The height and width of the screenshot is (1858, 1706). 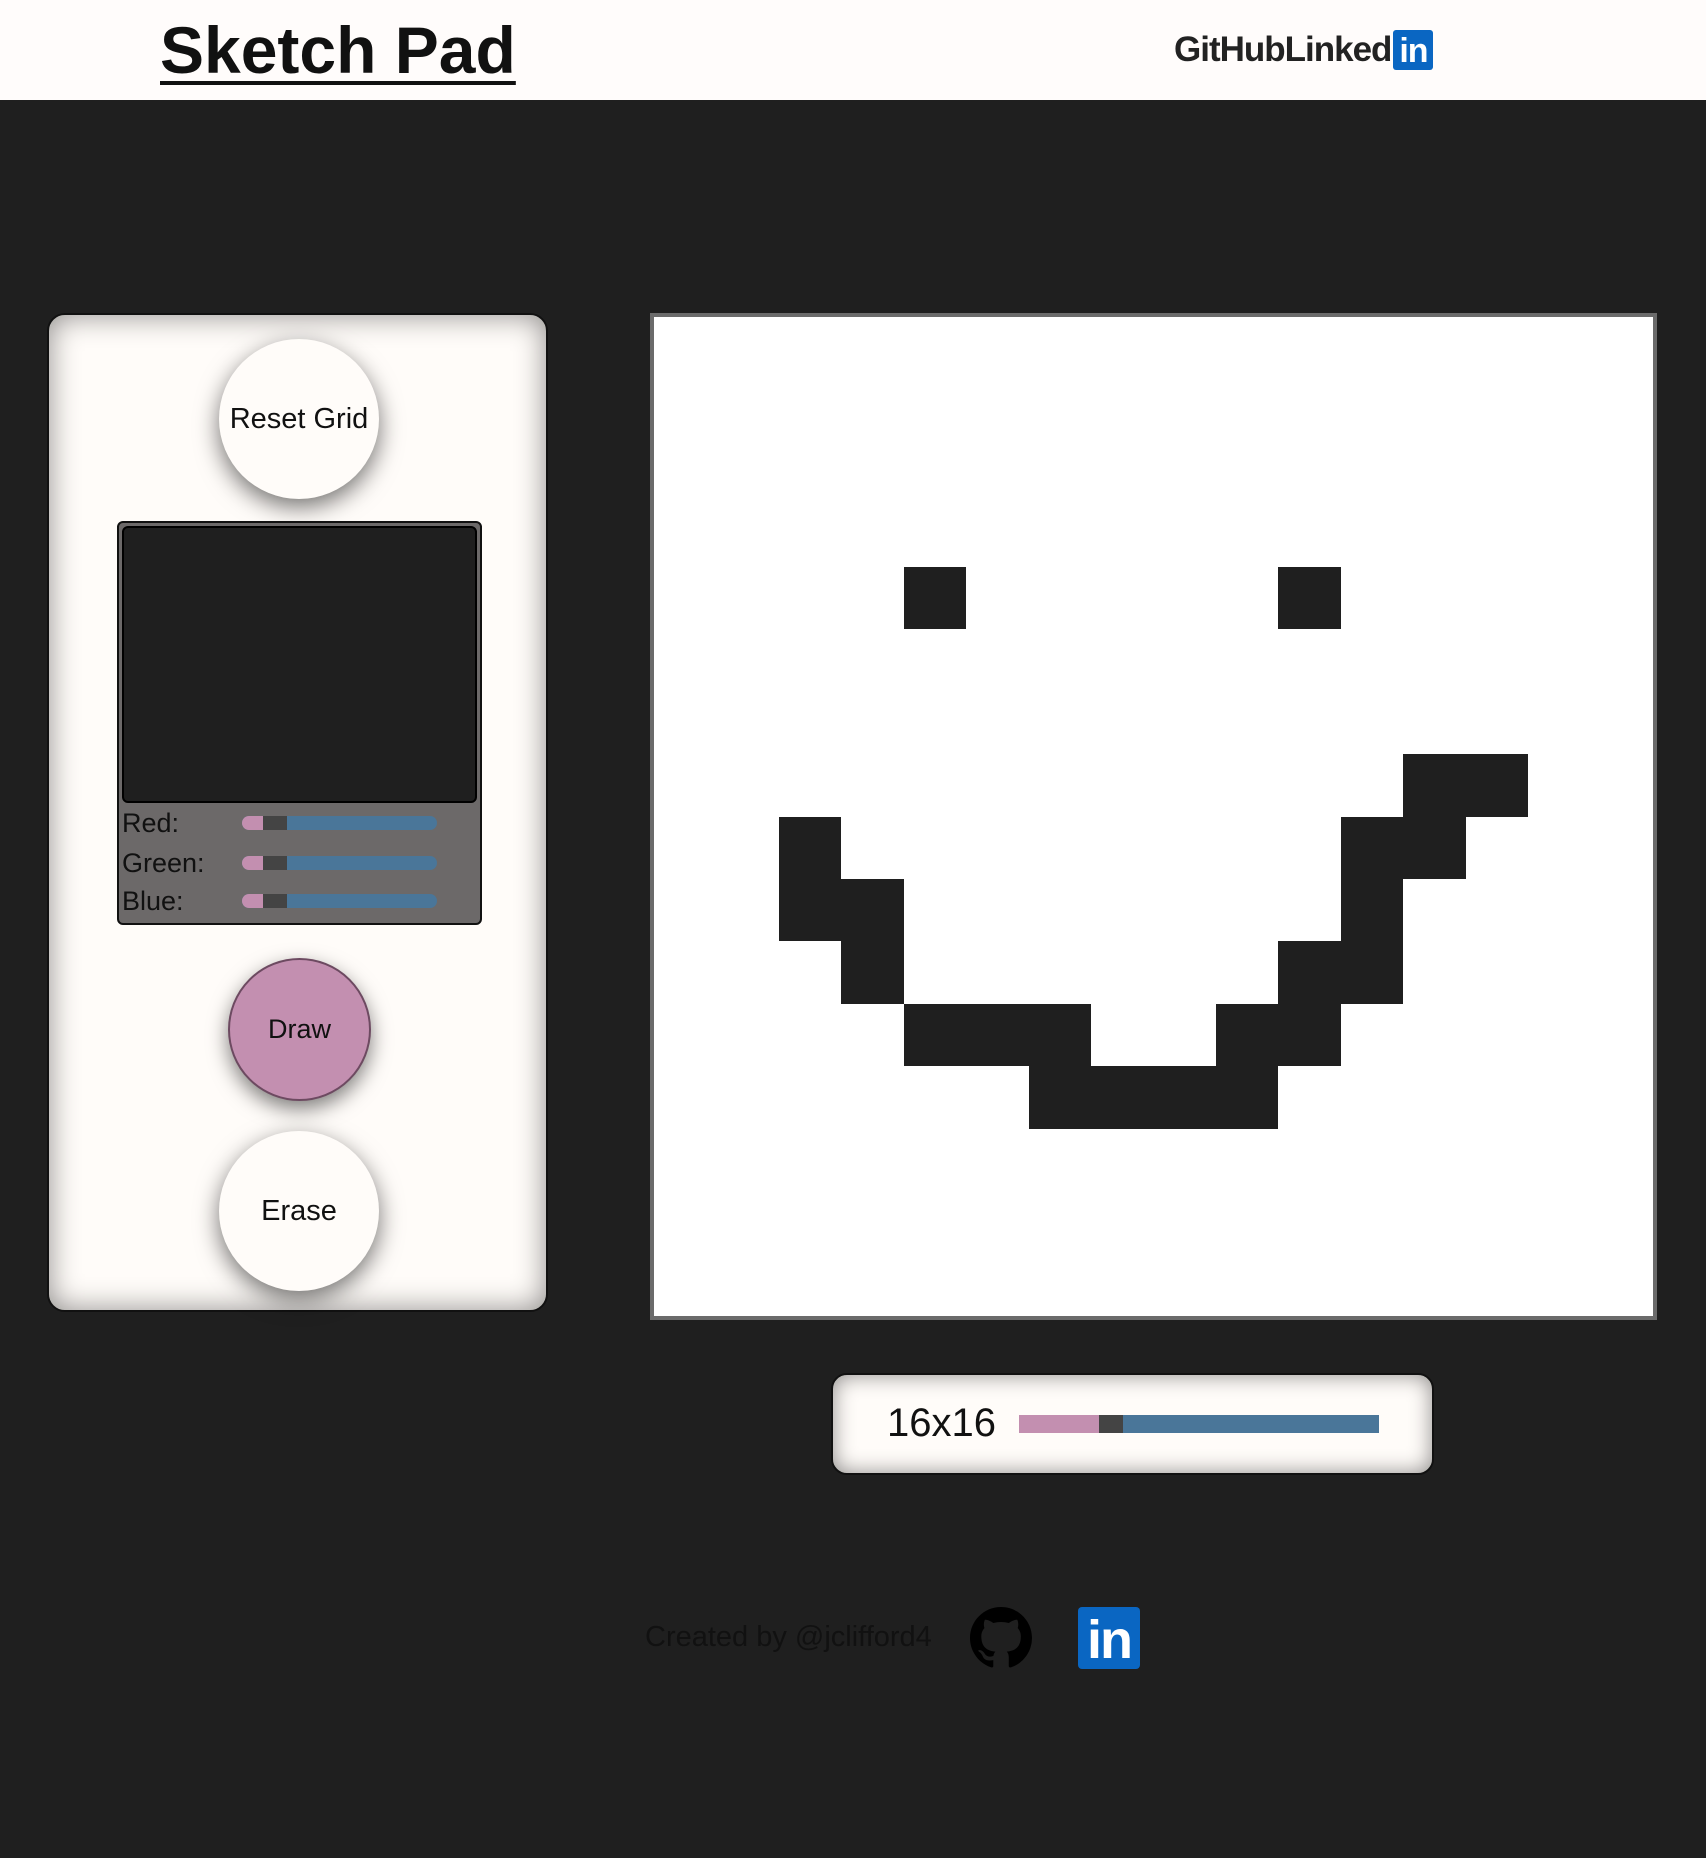 I want to click on grid-size-slider, so click(x=1199, y=1424).